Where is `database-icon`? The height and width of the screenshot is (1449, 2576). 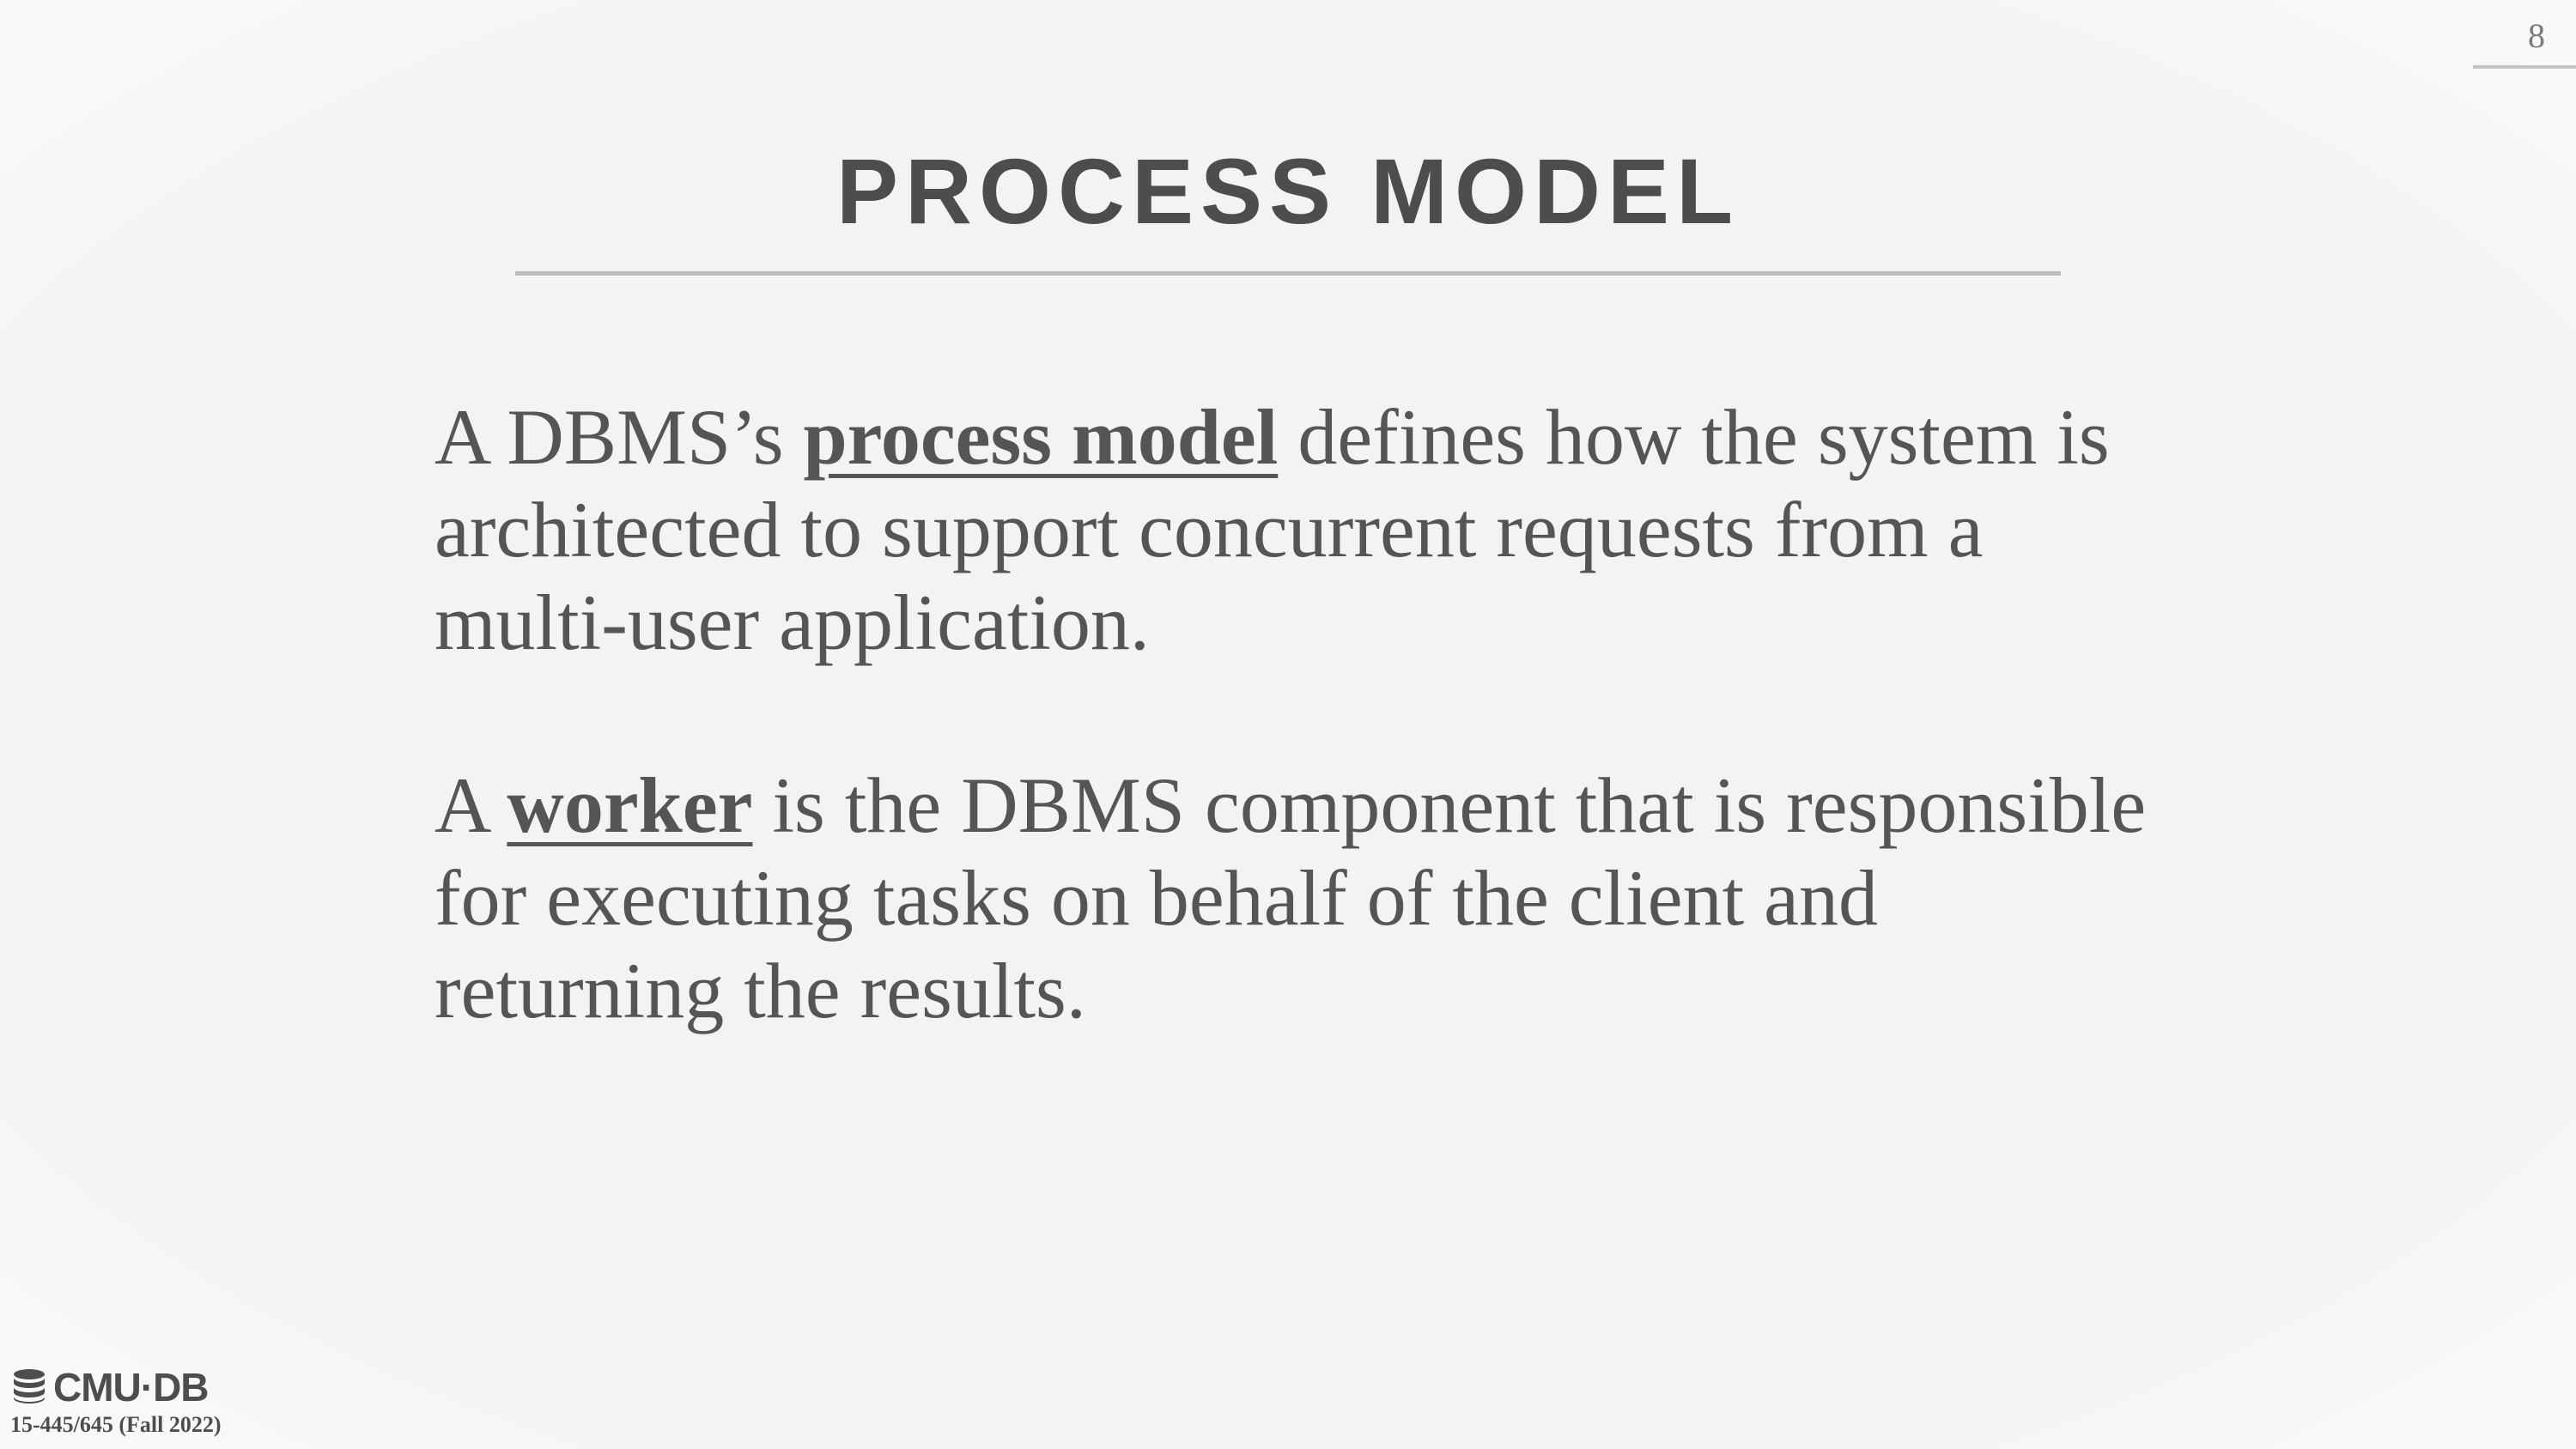 database-icon is located at coordinates (29, 1388).